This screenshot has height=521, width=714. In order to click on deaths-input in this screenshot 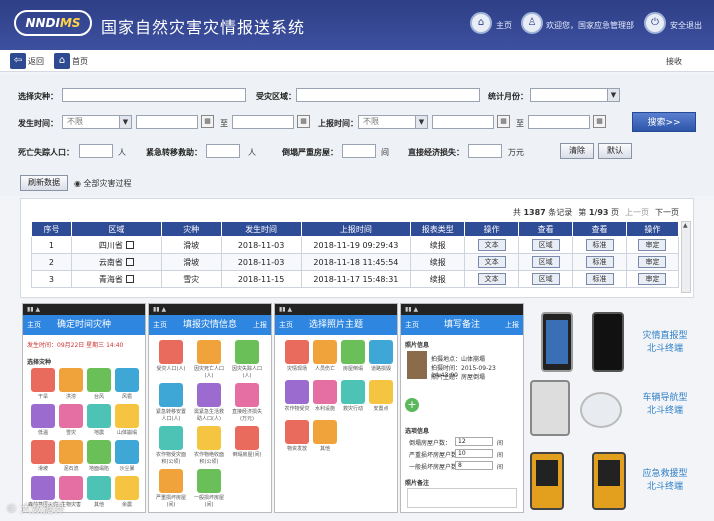, I will do `click(96, 151)`.